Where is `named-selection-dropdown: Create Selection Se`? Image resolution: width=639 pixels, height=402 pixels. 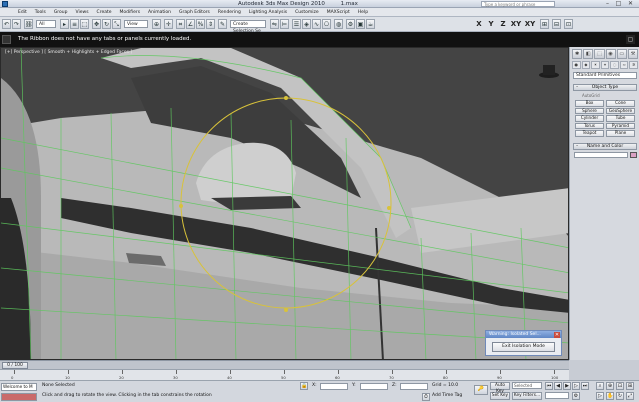 named-selection-dropdown: Create Selection Se is located at coordinates (248, 27).